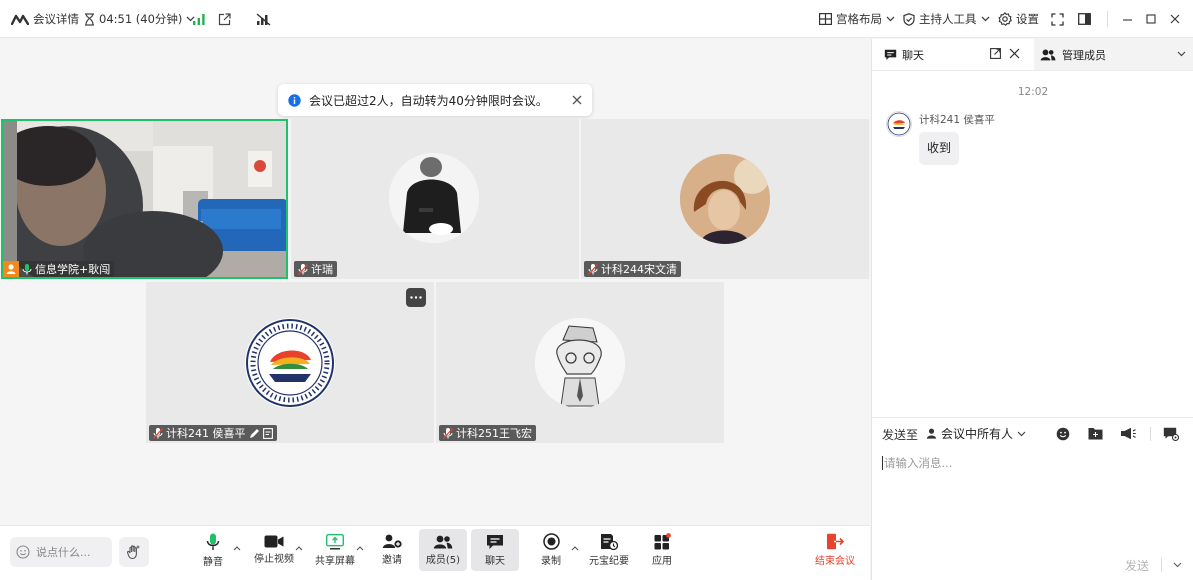 The image size is (1193, 580). I want to click on chat-bubble-icon, so click(495, 542).